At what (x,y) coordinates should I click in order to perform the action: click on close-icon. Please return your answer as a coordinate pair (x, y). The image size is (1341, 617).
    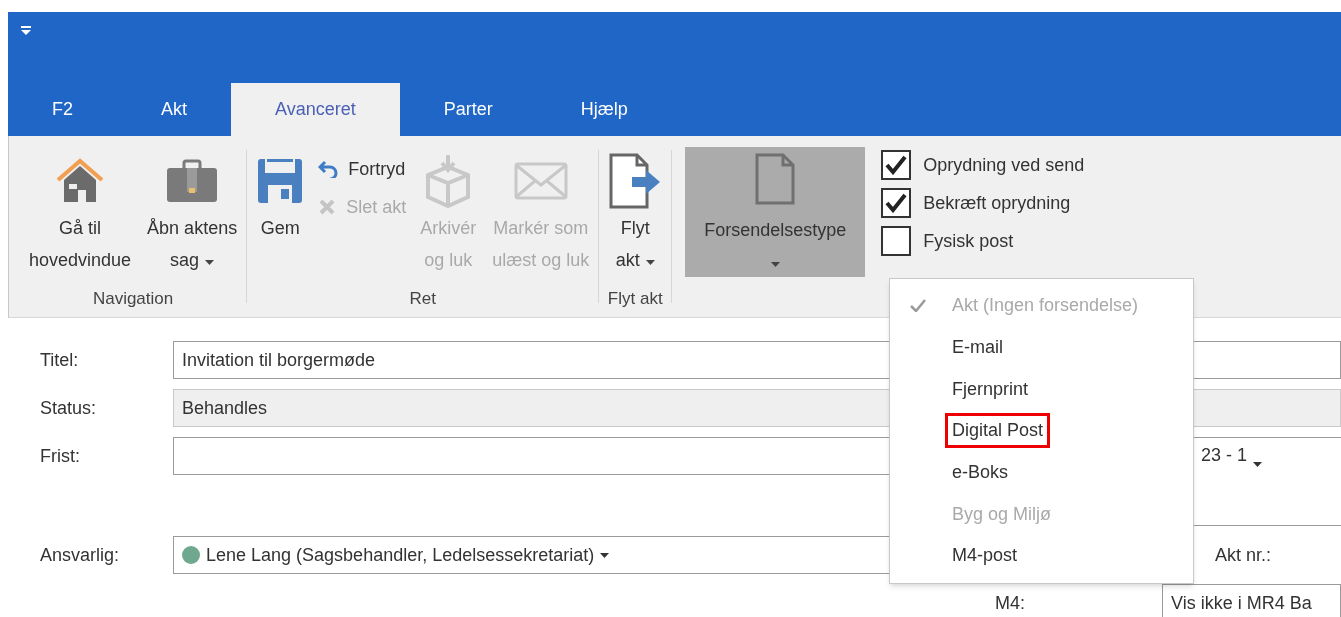
    Looking at the image, I should click on (327, 207).